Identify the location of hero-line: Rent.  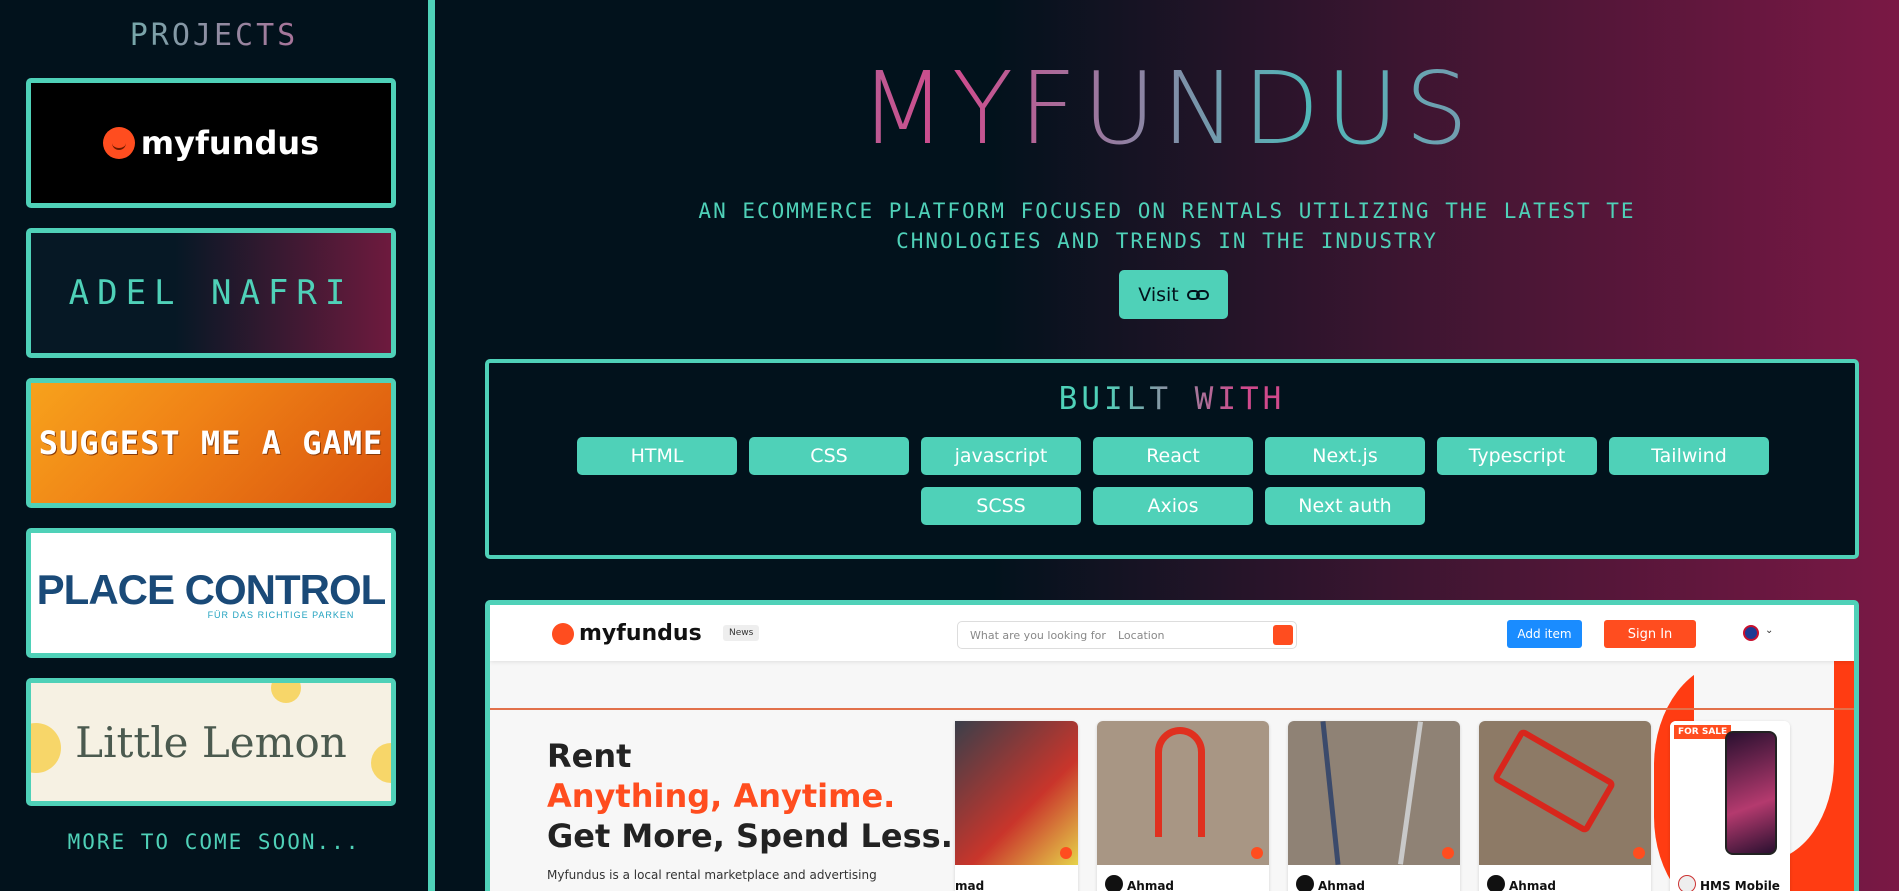
(589, 756).